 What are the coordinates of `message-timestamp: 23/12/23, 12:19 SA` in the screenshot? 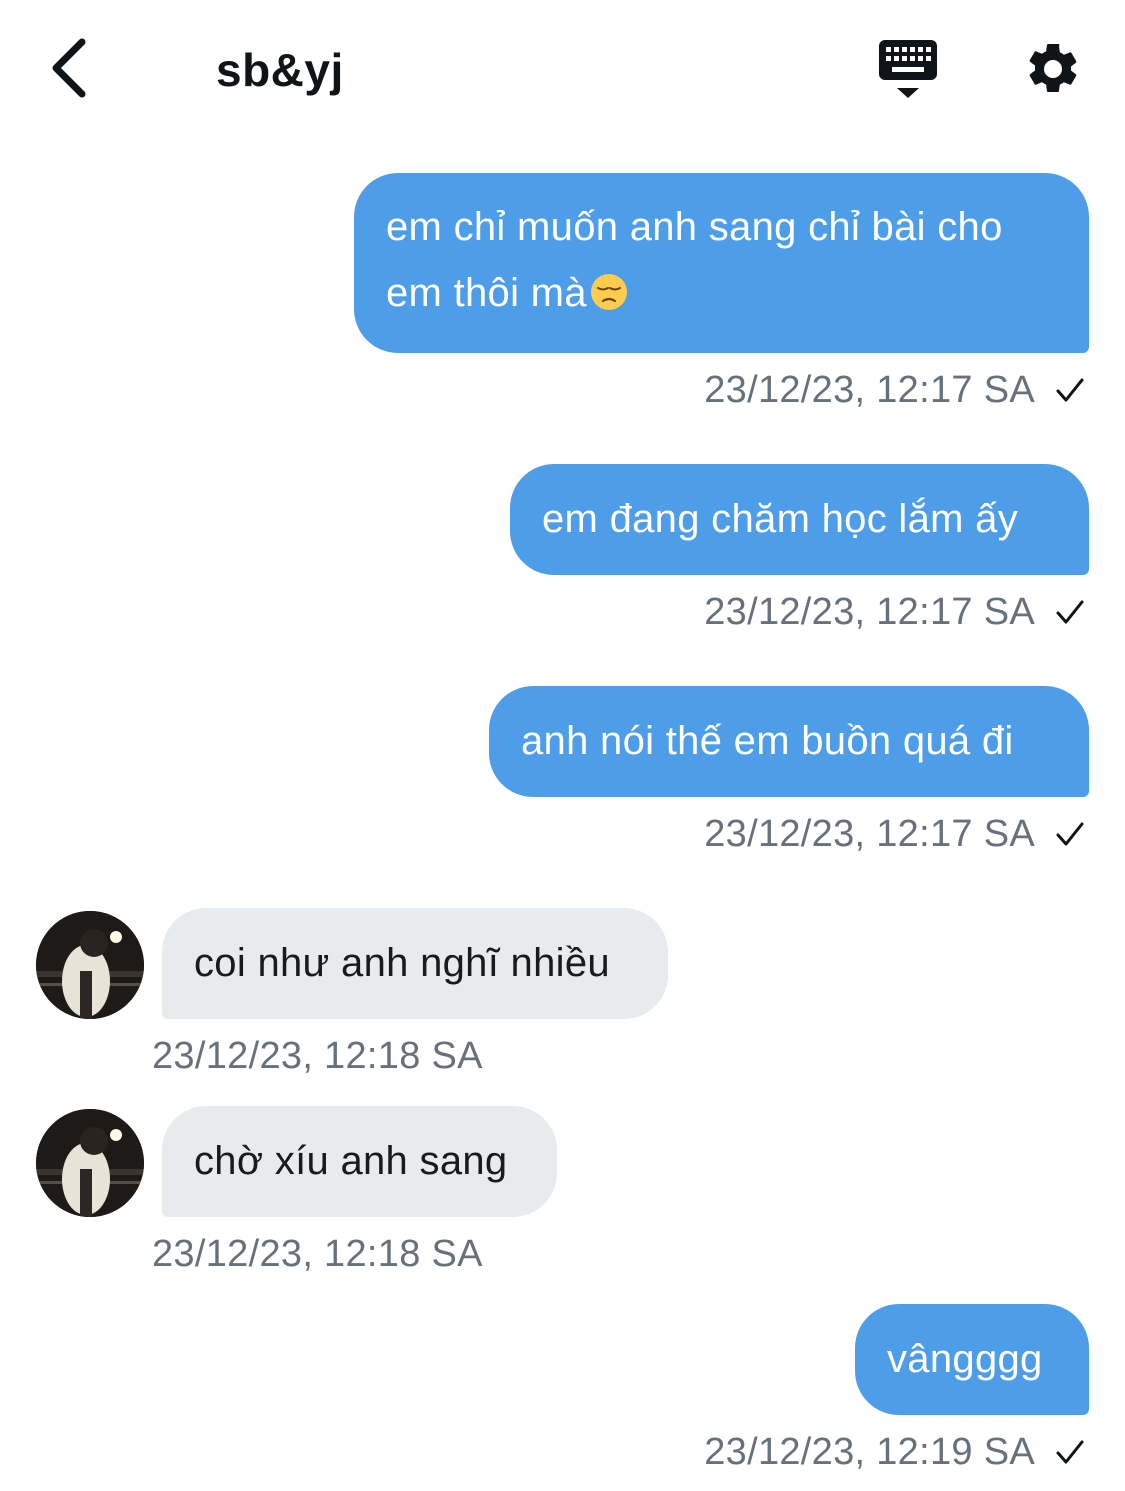 It's located at (869, 1452).